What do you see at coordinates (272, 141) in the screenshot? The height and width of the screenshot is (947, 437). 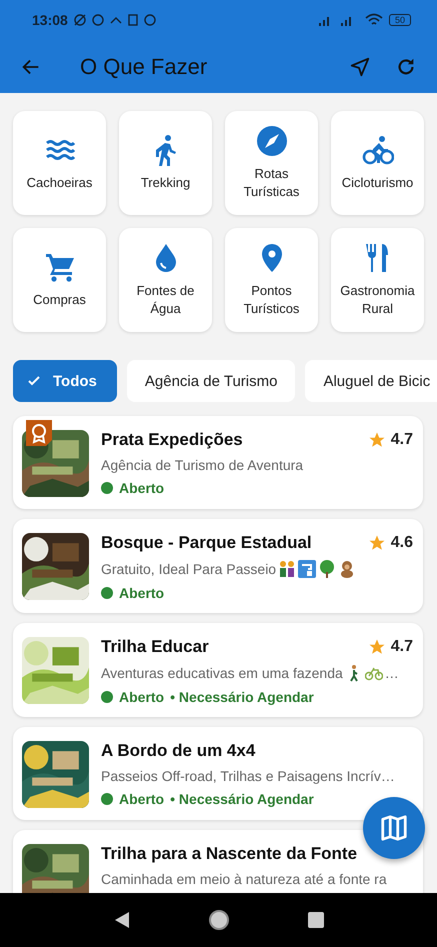 I see `compass-icon` at bounding box center [272, 141].